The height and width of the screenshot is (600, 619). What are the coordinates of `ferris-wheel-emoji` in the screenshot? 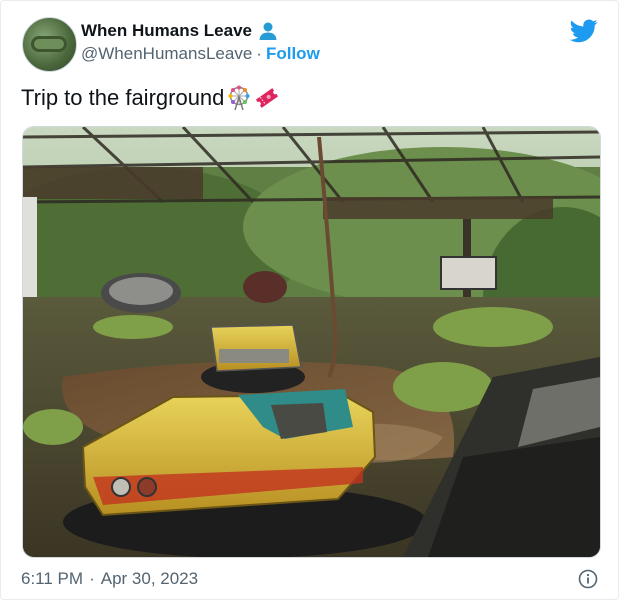 It's located at (239, 98).